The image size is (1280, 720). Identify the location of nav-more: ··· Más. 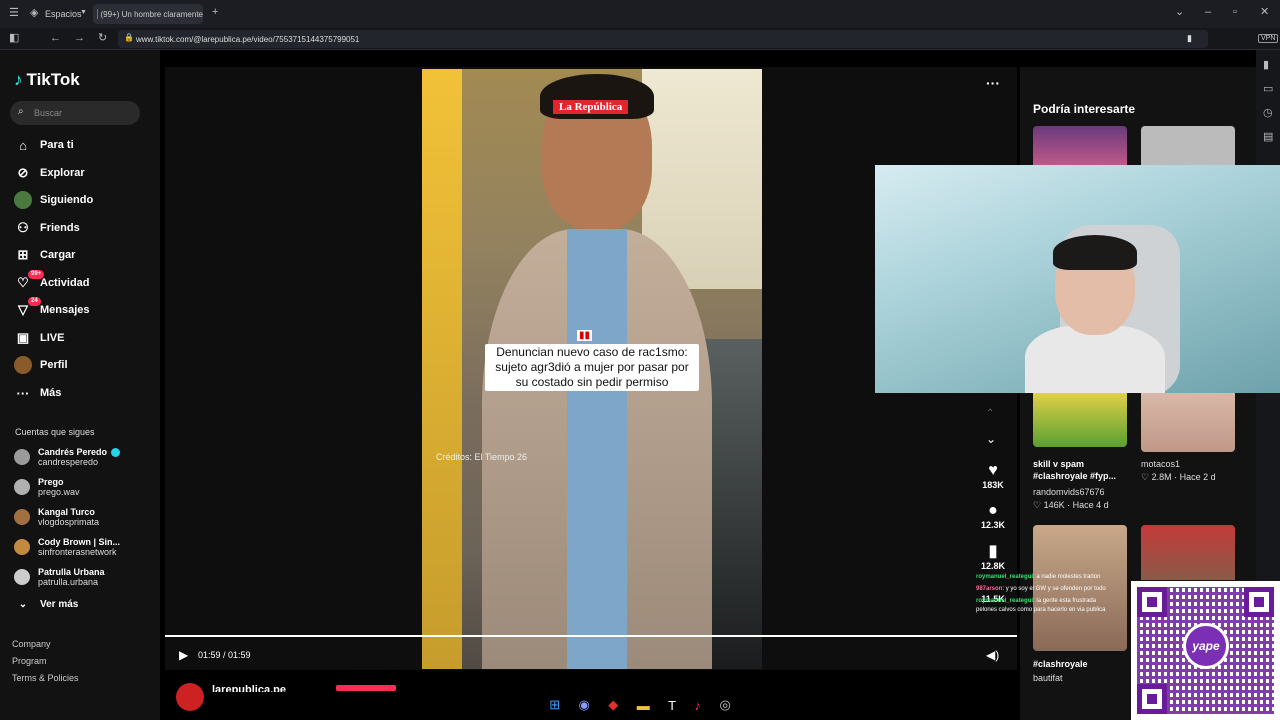
(38, 393).